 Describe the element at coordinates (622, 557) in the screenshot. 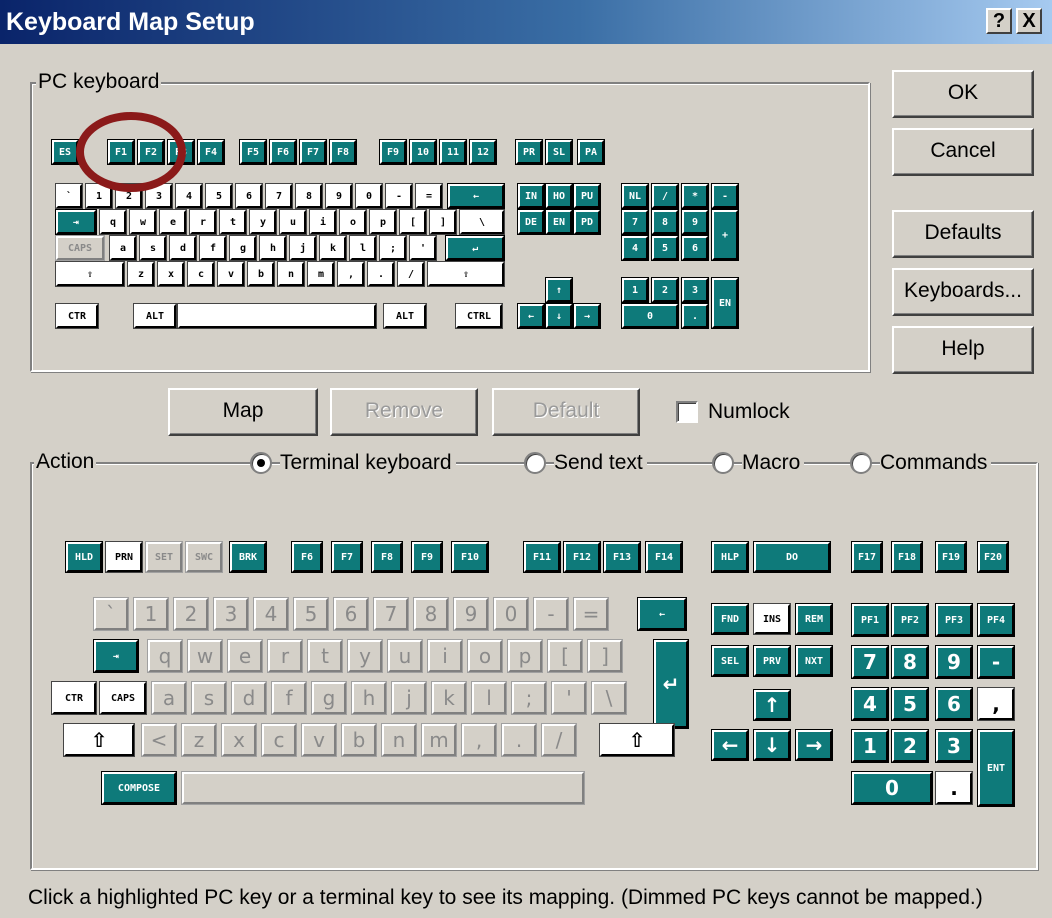

I see `key: F13` at that location.